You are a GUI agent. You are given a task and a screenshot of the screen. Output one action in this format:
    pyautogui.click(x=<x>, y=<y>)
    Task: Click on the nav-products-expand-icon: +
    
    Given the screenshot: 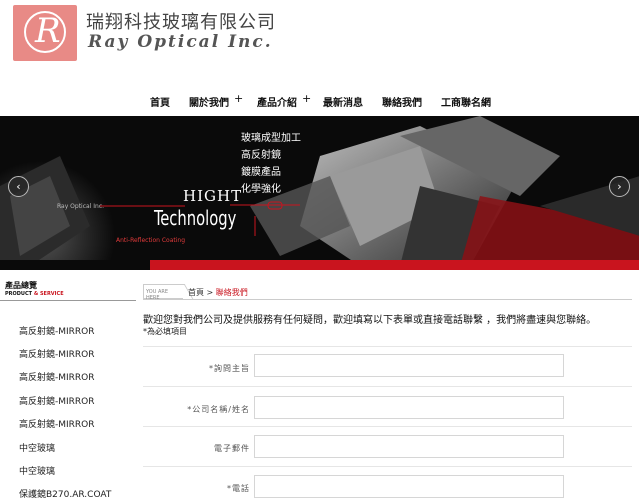 What is the action you would take?
    pyautogui.click(x=306, y=98)
    